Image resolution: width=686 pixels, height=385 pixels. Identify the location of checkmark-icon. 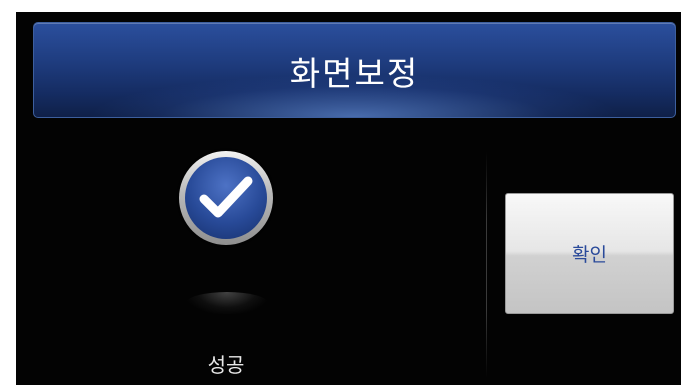
(226, 198).